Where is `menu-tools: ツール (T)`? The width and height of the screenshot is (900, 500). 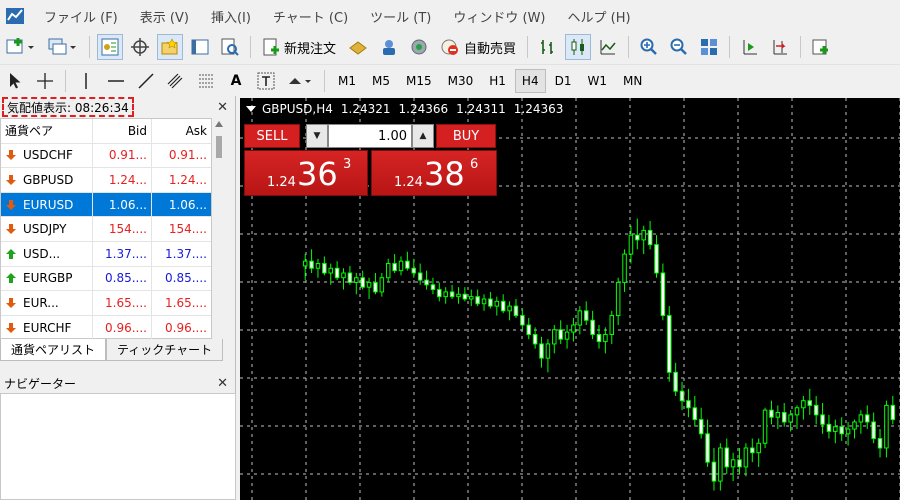
menu-tools: ツール (T) is located at coordinates (401, 16).